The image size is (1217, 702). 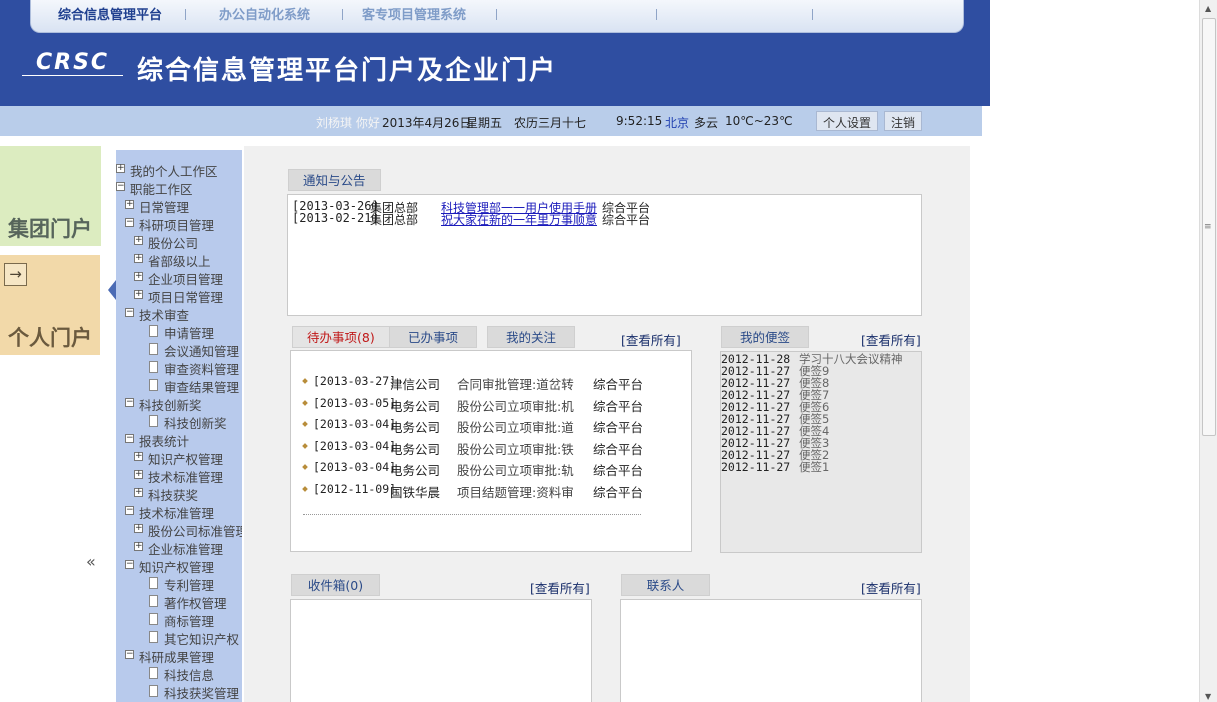 I want to click on notice-source: 综合平台, so click(x=626, y=220).